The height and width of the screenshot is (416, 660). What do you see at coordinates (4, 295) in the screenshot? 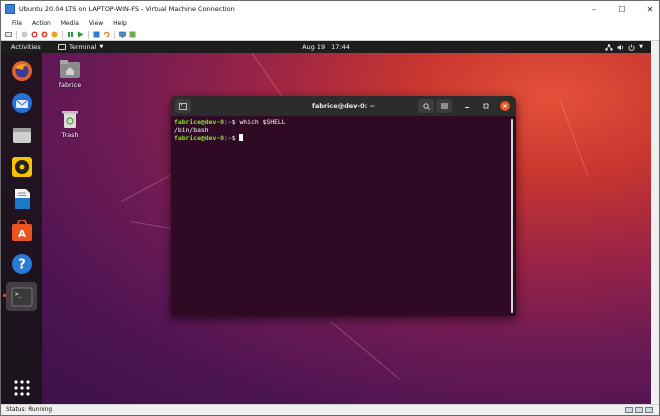
I see `running-indicator` at bounding box center [4, 295].